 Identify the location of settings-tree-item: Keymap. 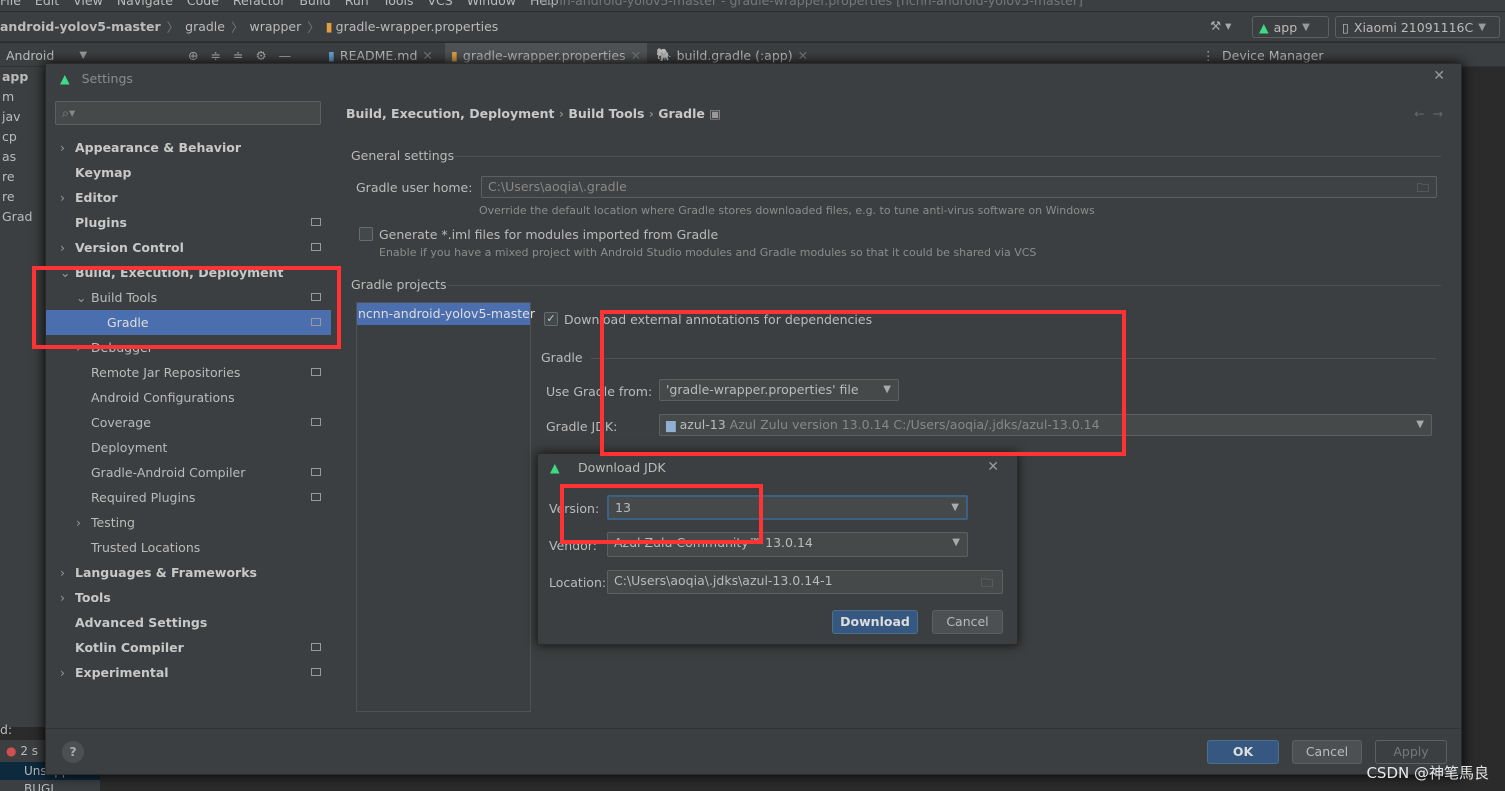
(188, 172).